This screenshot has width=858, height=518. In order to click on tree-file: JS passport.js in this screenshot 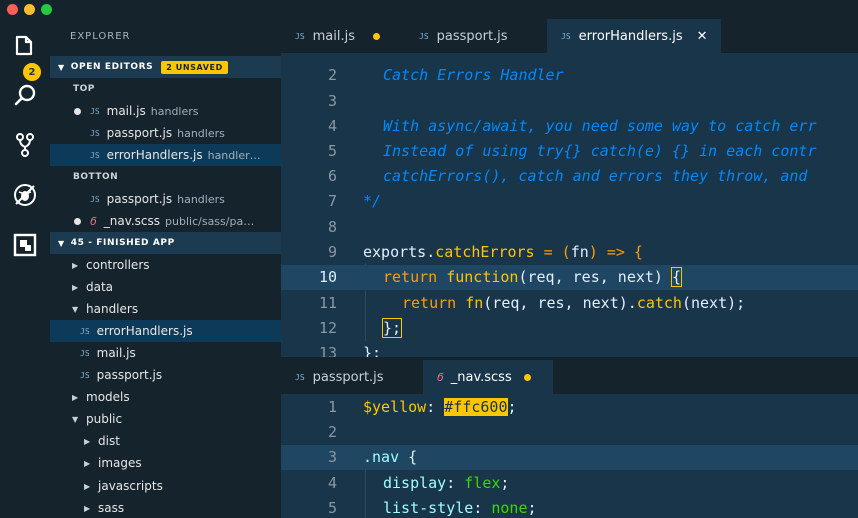, I will do `click(165, 375)`.